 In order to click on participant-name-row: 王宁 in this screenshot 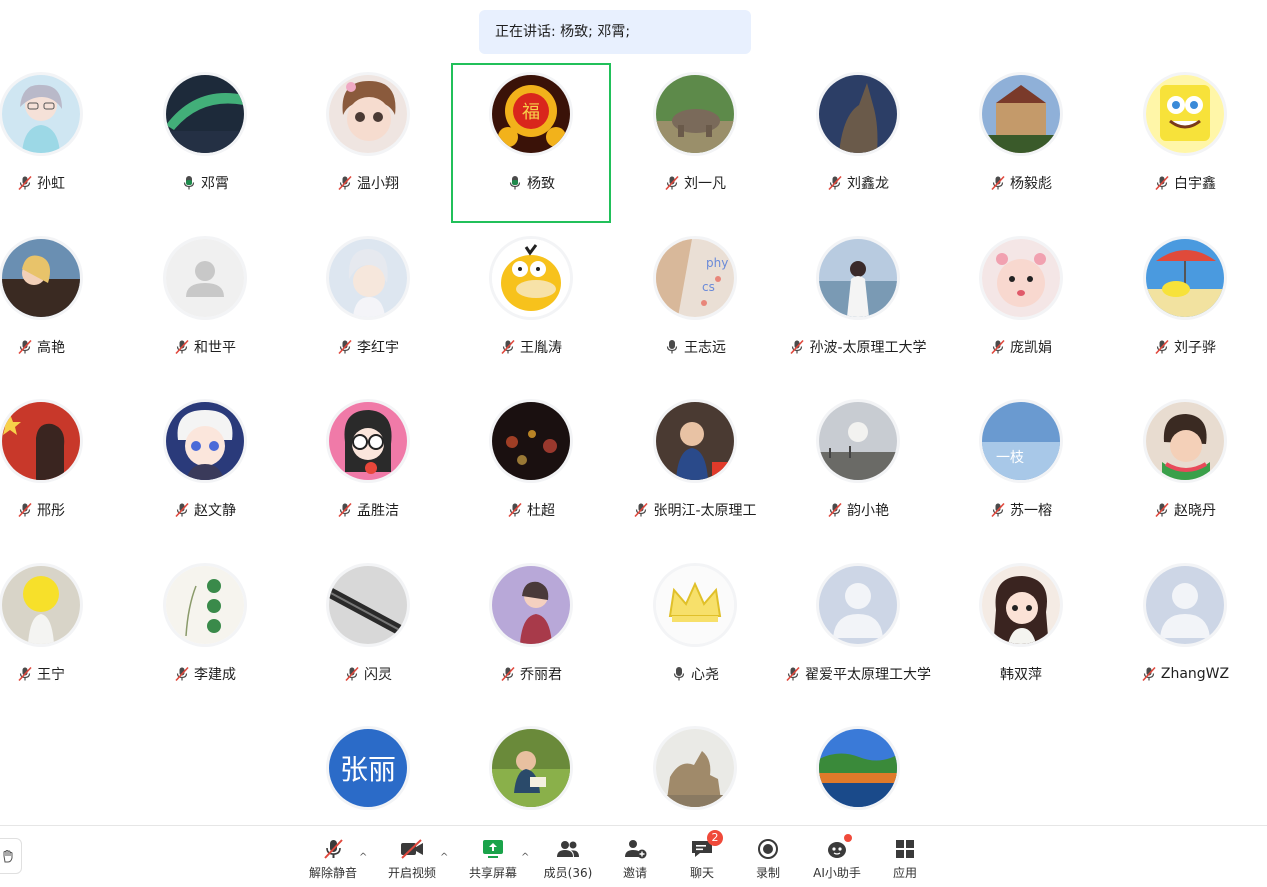, I will do `click(41, 674)`.